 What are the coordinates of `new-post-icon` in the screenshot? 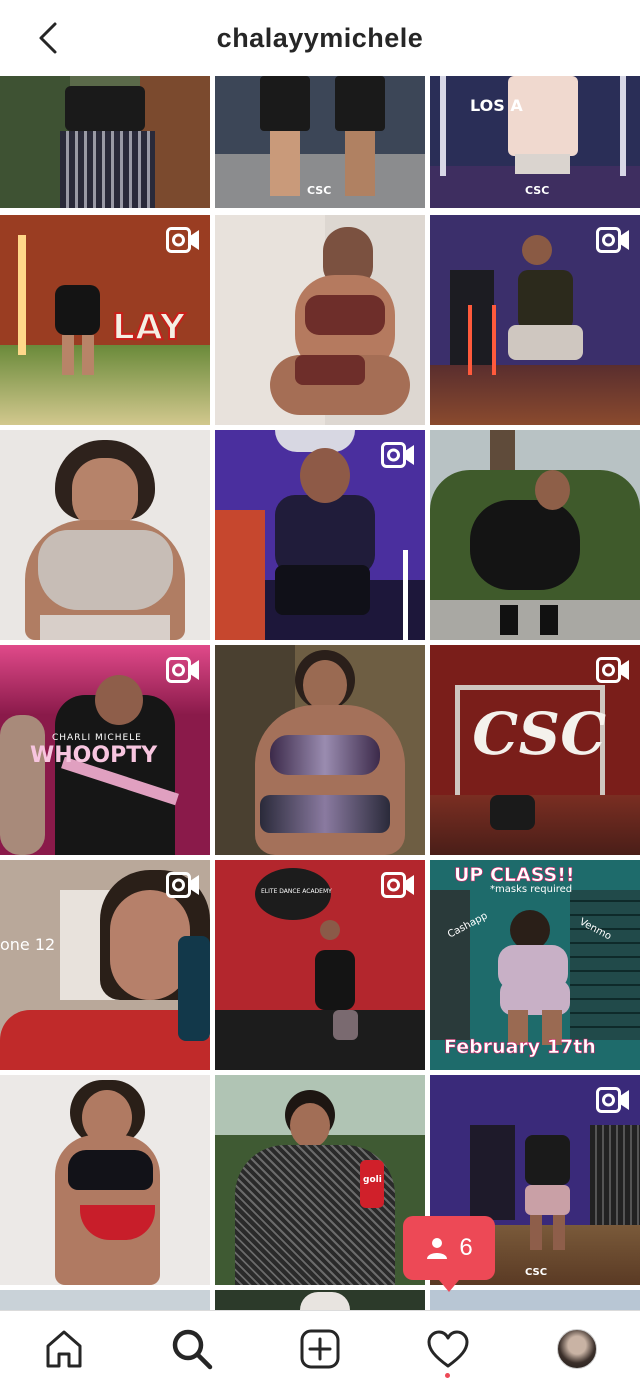 It's located at (320, 1349).